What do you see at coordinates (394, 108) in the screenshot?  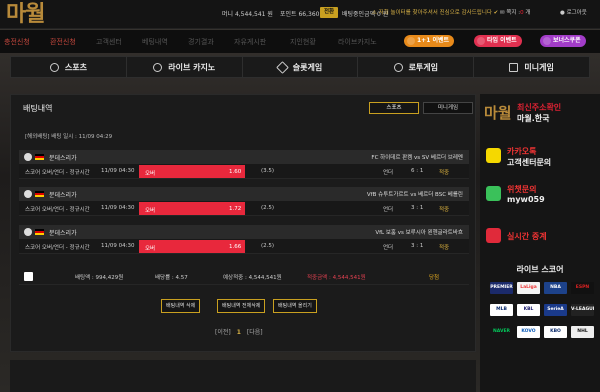 I see `tab-sports: 스포츠` at bounding box center [394, 108].